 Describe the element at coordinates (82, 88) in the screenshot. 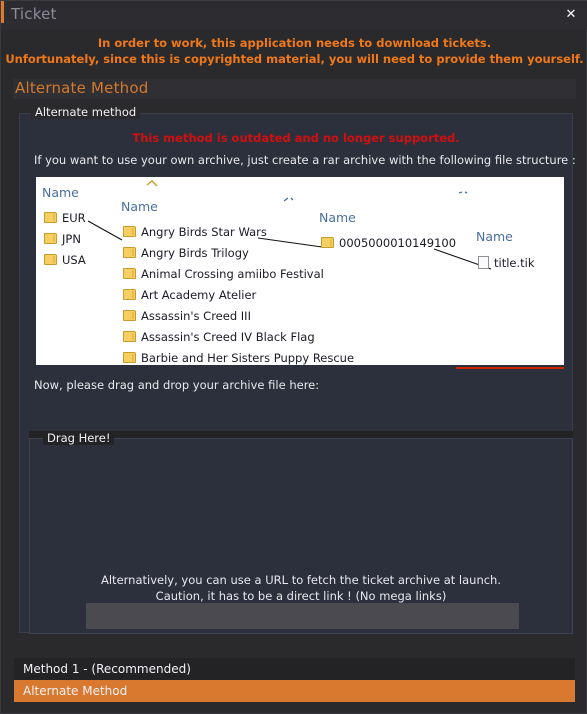

I see `page-title: Alternate Method` at that location.